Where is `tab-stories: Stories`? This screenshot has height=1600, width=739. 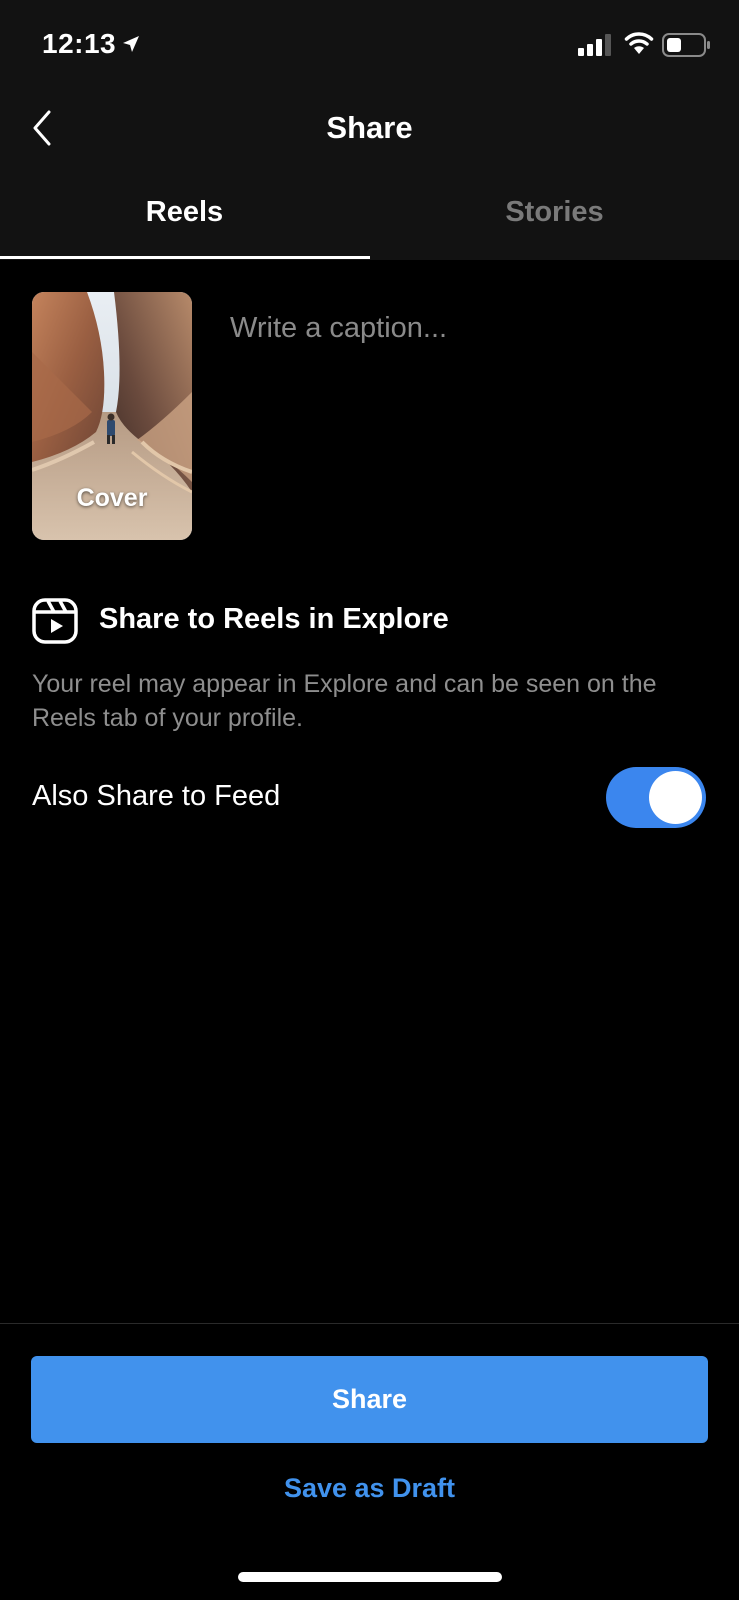
tab-stories: Stories is located at coordinates (554, 212).